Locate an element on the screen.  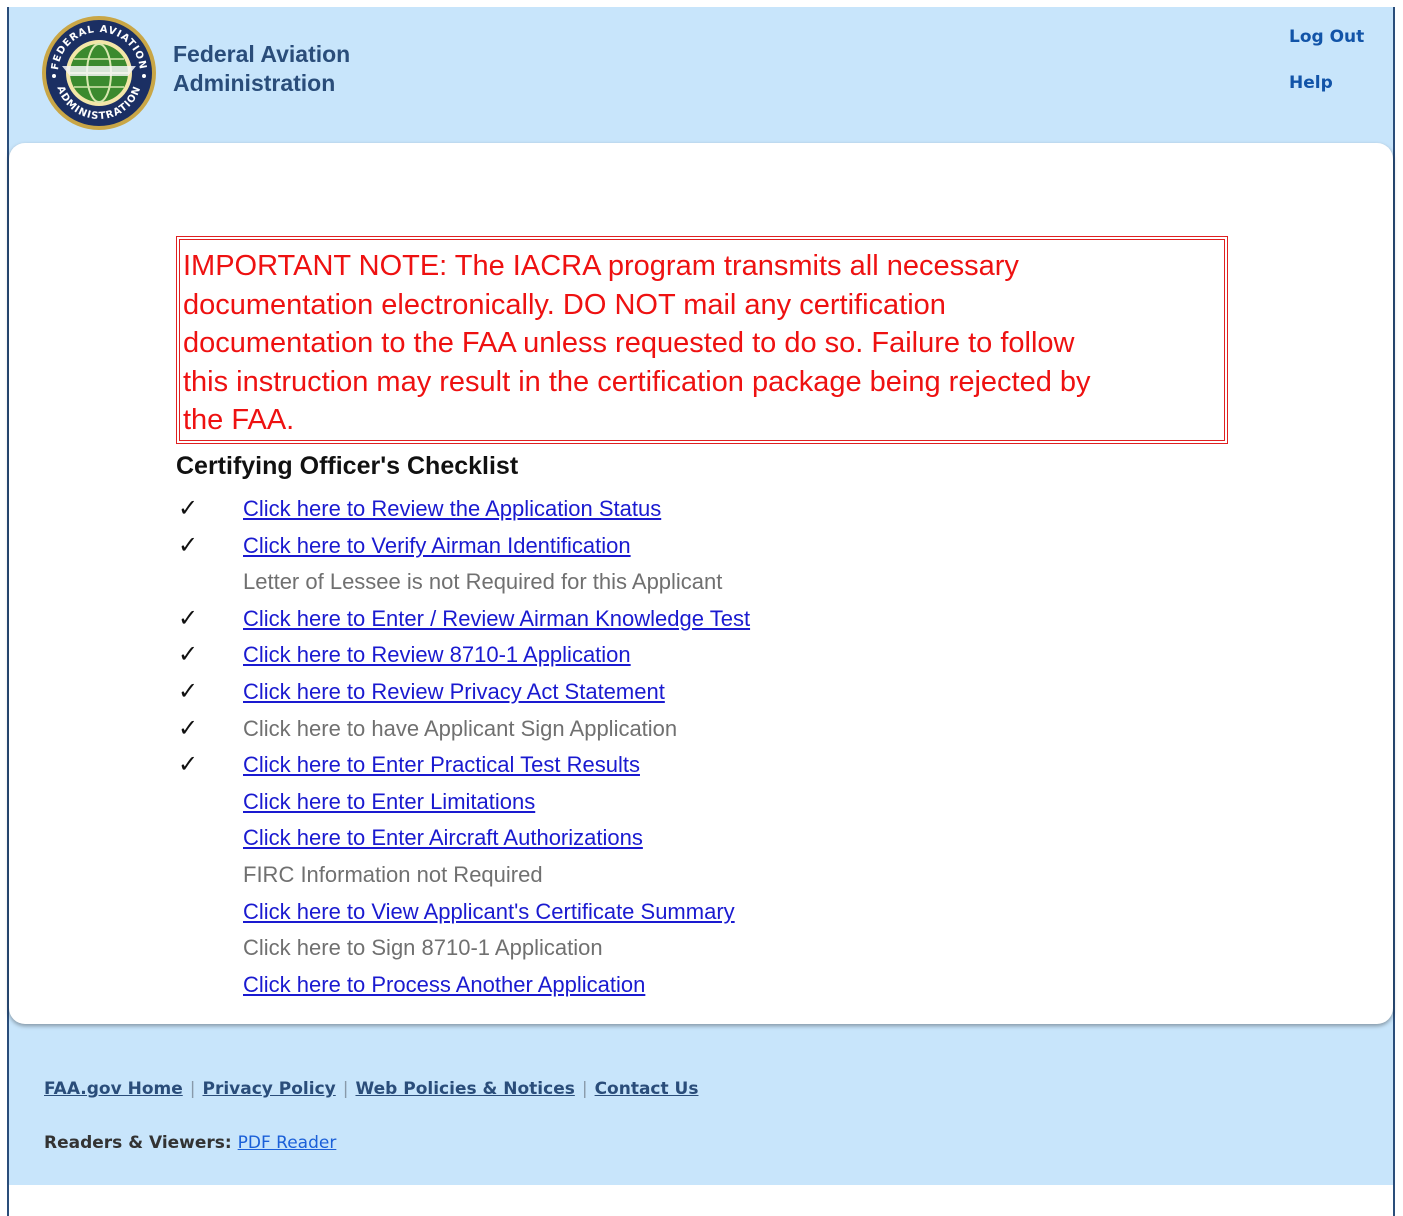
help-link: Help is located at coordinates (1311, 83).